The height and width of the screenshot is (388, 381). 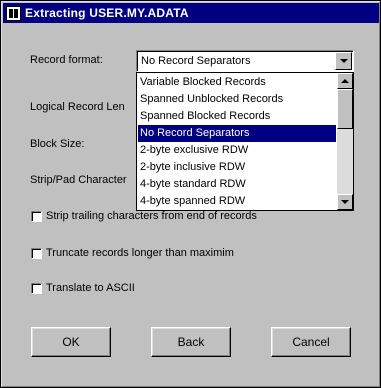 I want to click on dropdown-option-selected: No Record Separators, so click(x=237, y=133).